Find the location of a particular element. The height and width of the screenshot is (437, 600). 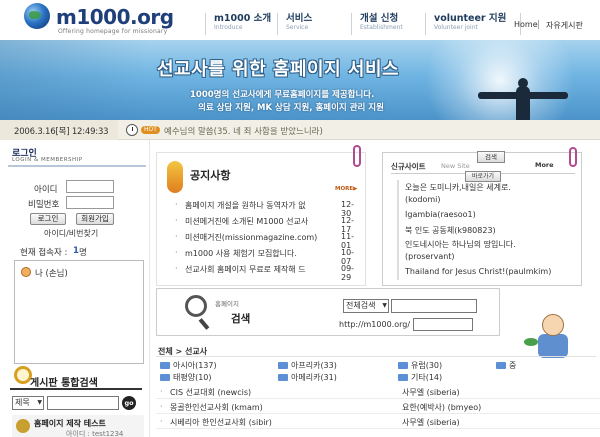

nav-item-establishment: 개설 신청 Establishment is located at coordinates (388, 24).